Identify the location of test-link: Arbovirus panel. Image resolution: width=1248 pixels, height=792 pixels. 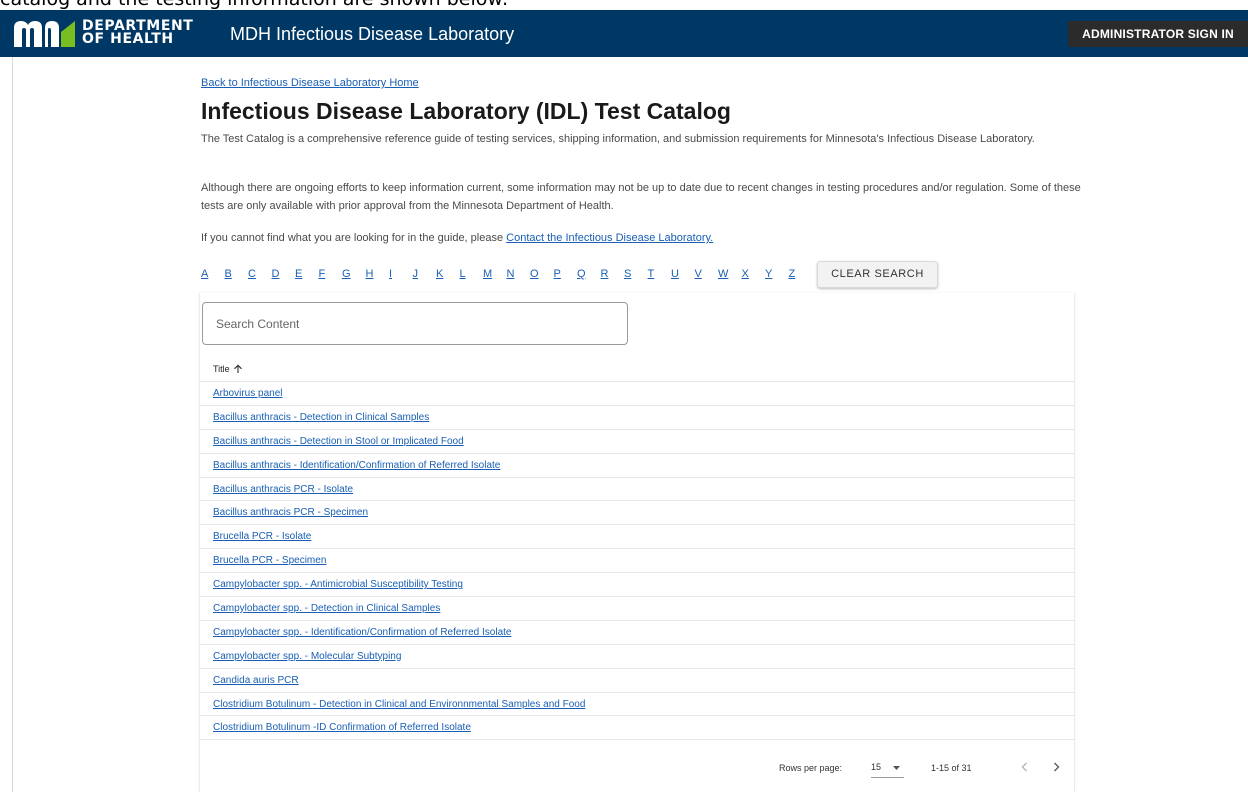
(247, 393).